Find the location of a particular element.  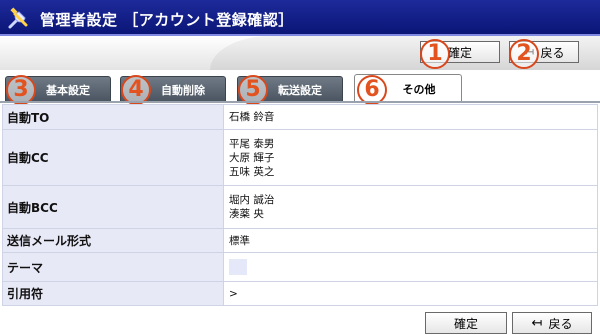

recipient: 石橋 鈴音 is located at coordinates (252, 117).